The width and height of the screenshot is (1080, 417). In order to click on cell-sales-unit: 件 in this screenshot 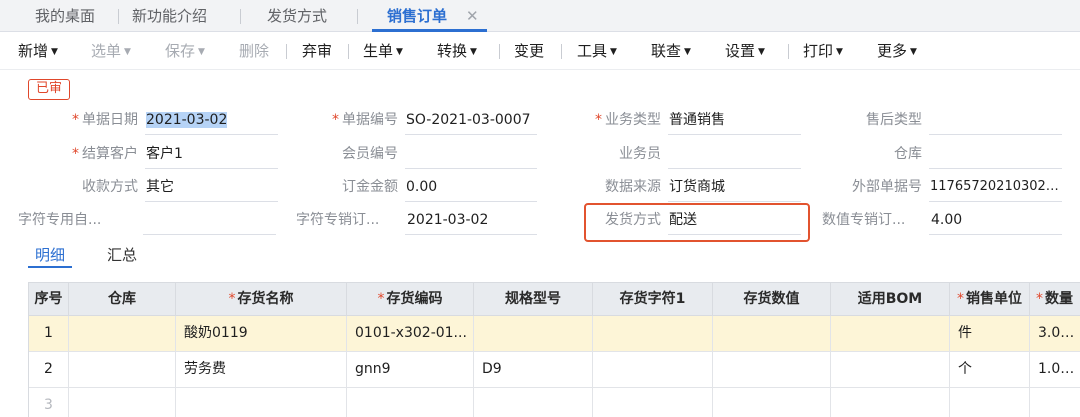, I will do `click(990, 333)`.